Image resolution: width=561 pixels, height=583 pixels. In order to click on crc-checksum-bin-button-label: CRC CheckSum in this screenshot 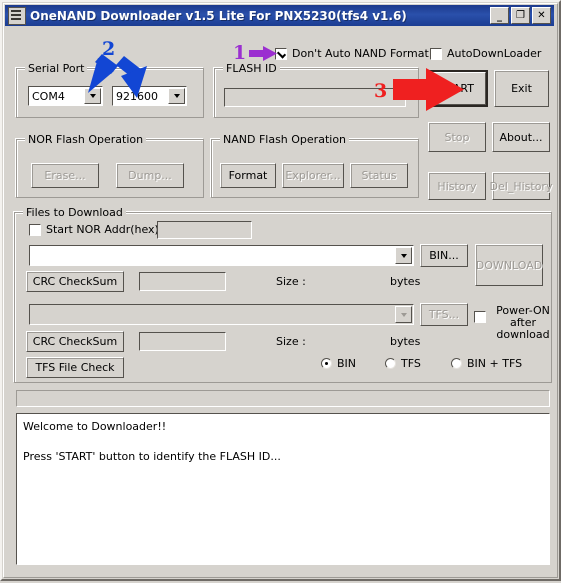, I will do `click(75, 281)`.